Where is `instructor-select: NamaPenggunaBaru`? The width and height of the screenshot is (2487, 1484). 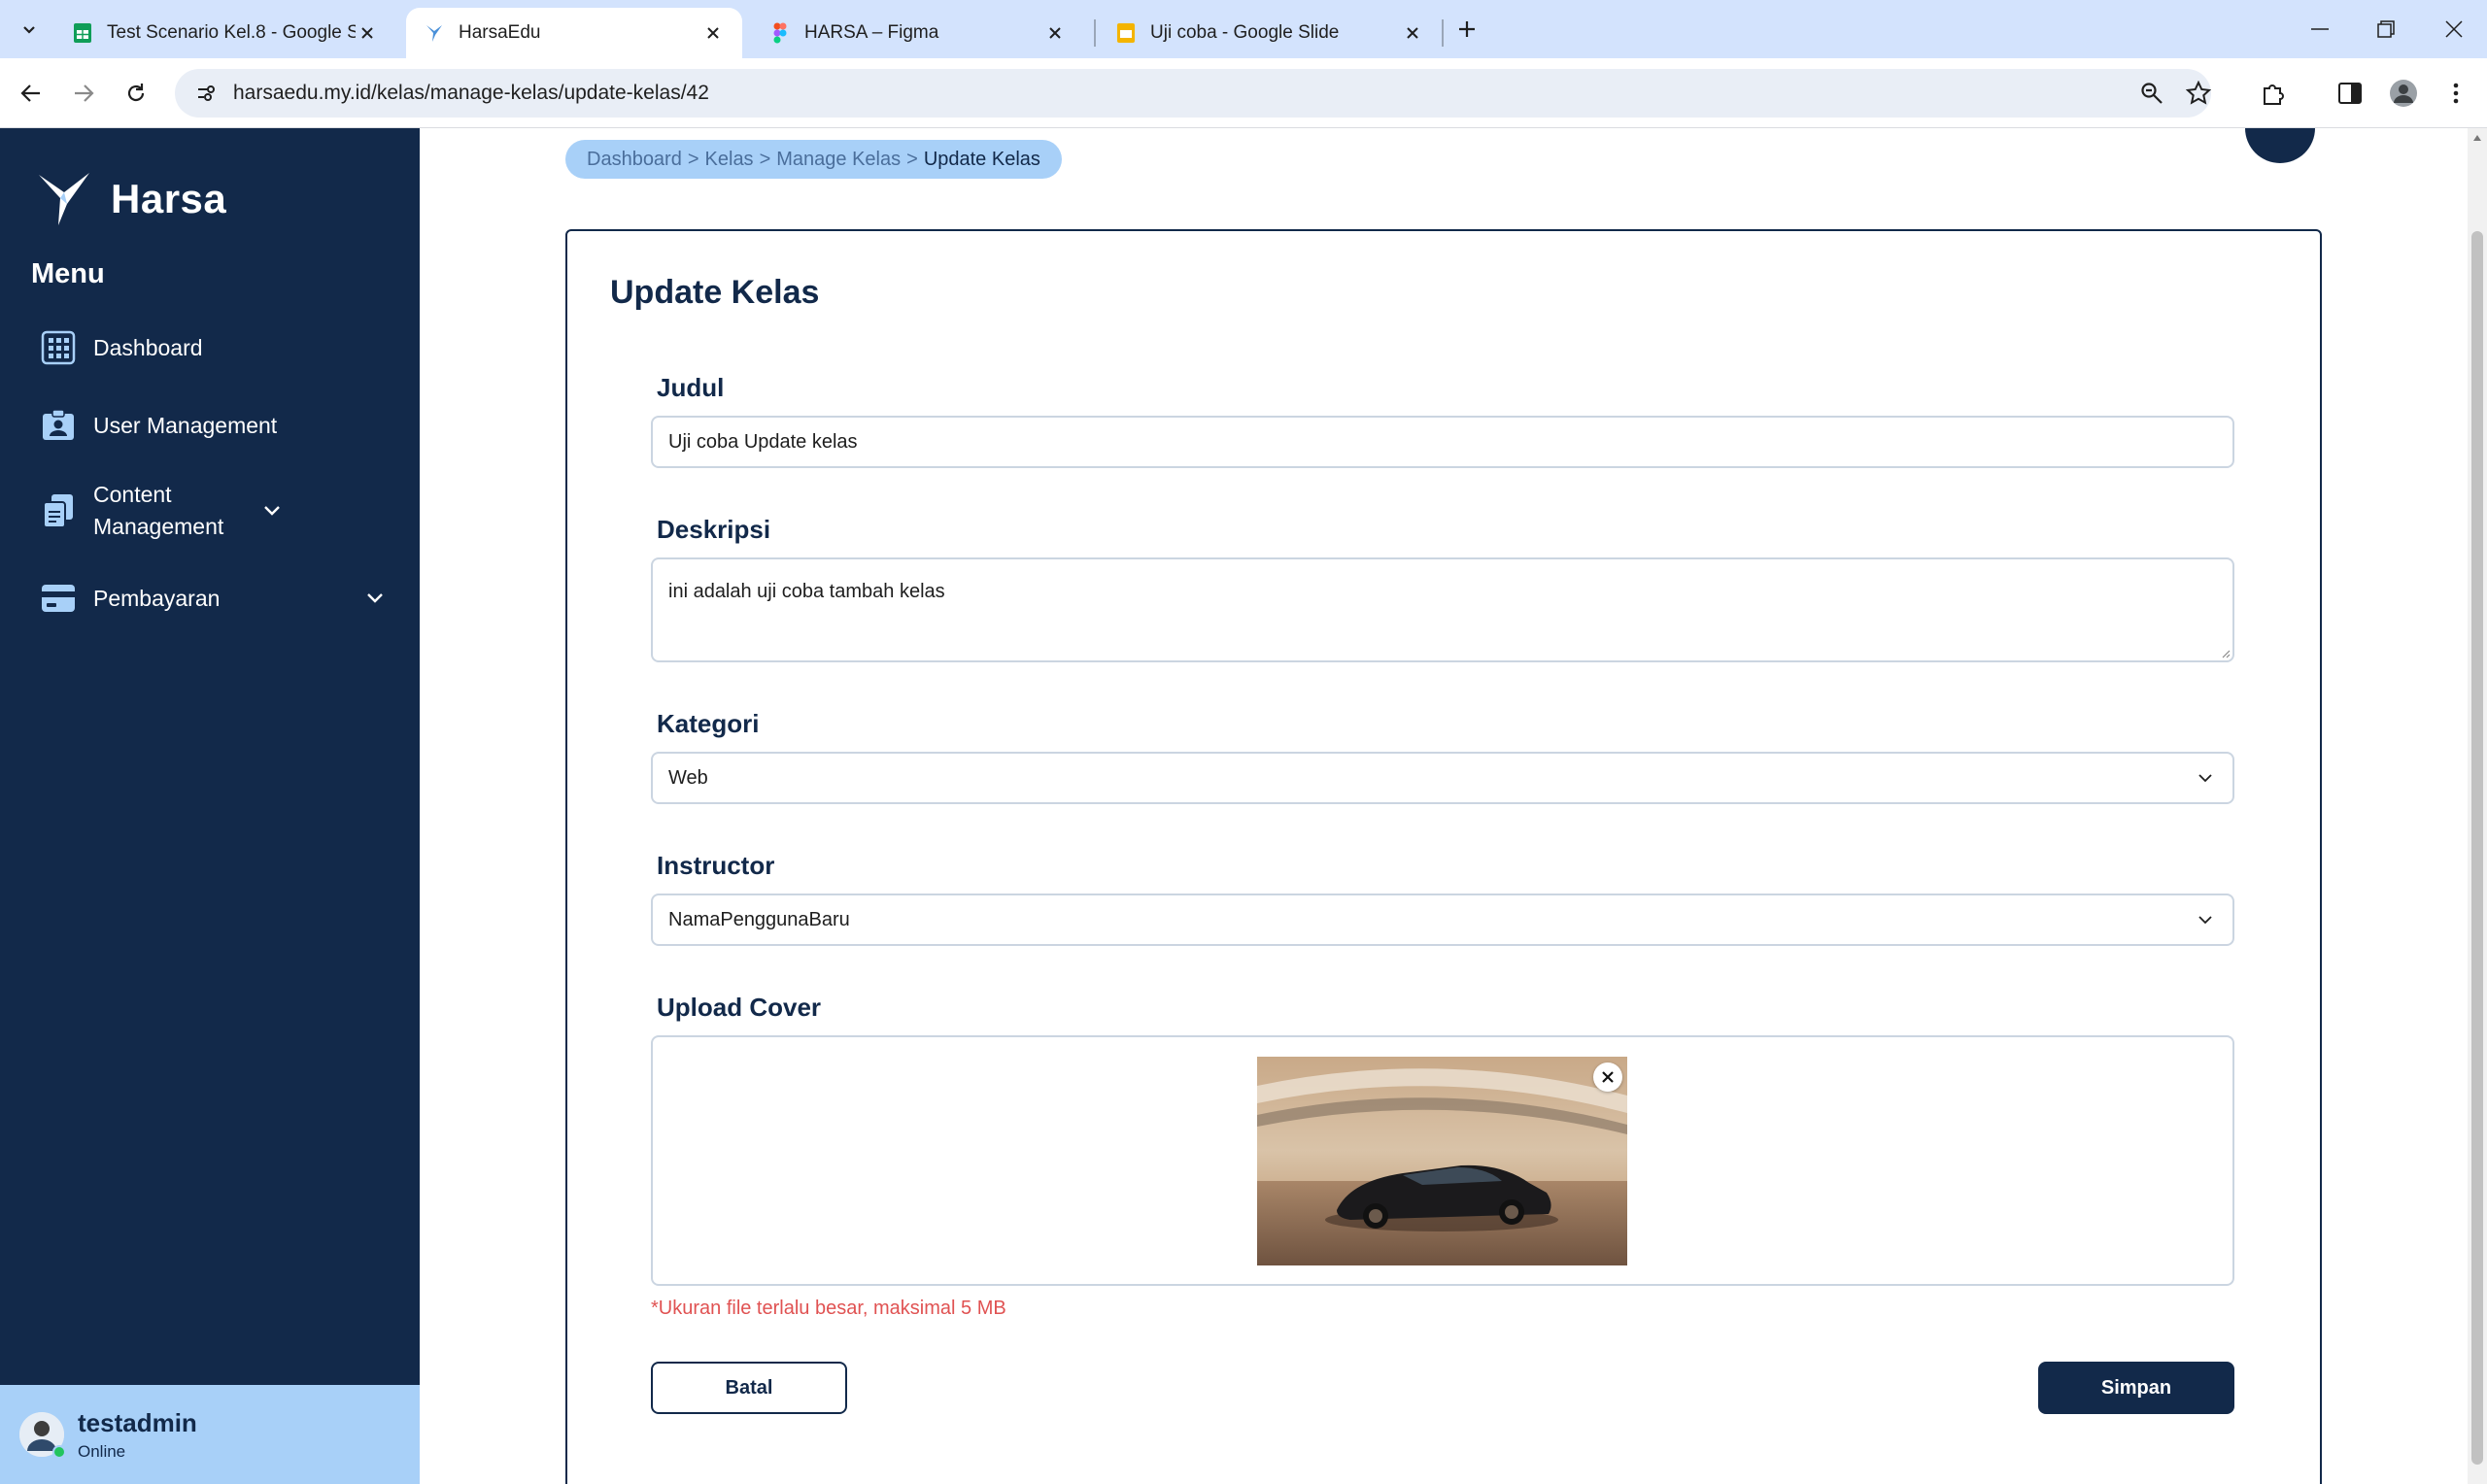 instructor-select: NamaPenggunaBaru is located at coordinates (1442, 920).